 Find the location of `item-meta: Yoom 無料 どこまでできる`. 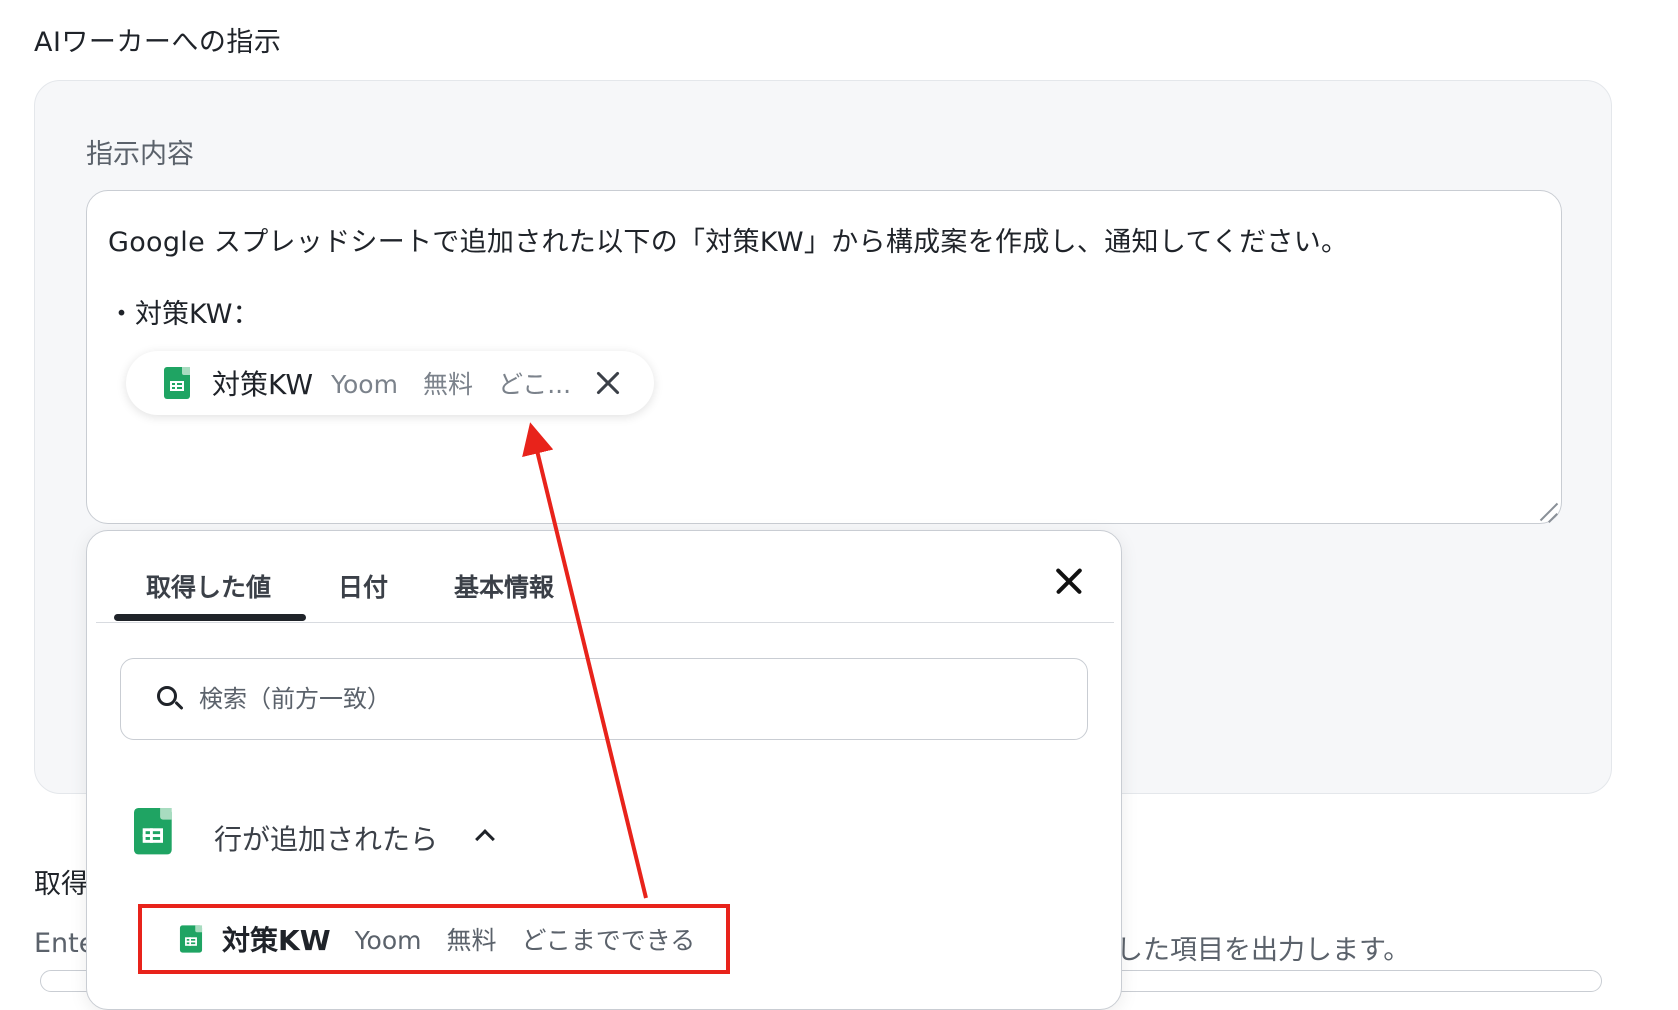

item-meta: Yoom 無料 どこまでできる is located at coordinates (525, 940).